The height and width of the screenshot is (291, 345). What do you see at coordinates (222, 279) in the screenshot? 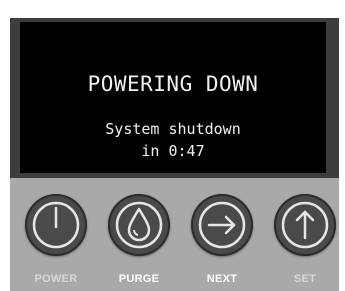
I see `next-label: NEXT` at bounding box center [222, 279].